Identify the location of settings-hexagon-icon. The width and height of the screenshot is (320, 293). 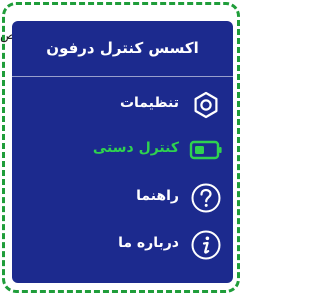
(206, 105).